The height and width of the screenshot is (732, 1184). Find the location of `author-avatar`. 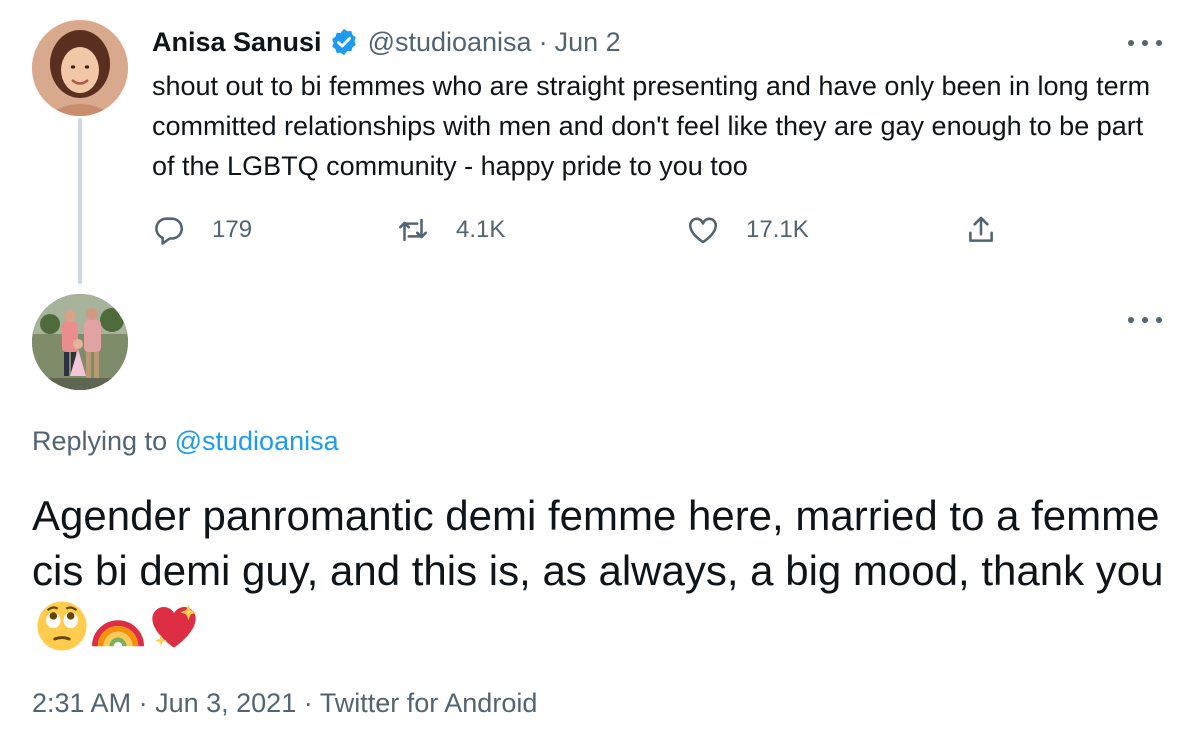

author-avatar is located at coordinates (80, 68).